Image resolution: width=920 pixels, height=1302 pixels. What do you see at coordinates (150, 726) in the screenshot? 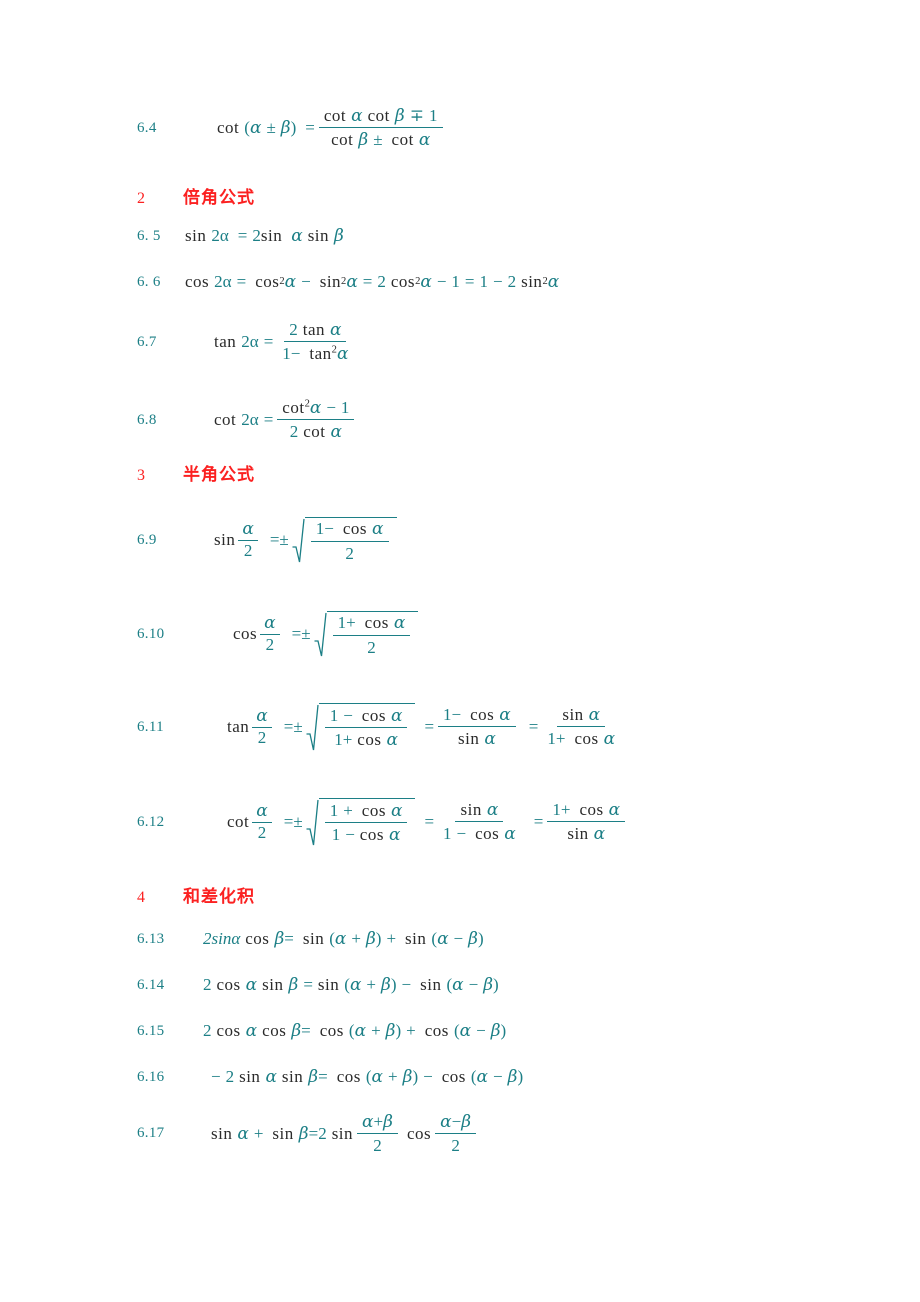
I see `formula-number: 6.11` at bounding box center [150, 726].